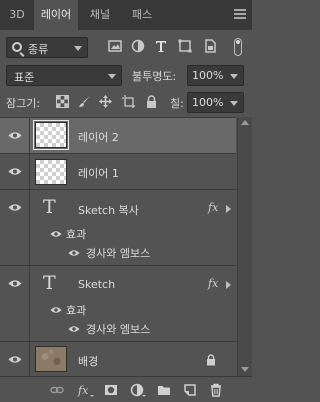 The width and height of the screenshot is (320, 402). What do you see at coordinates (17, 15) in the screenshot?
I see `tab-3d: 3D` at bounding box center [17, 15].